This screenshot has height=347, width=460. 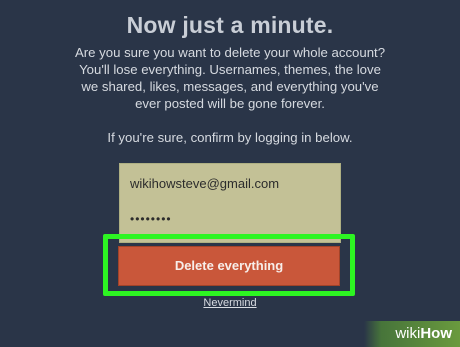 What do you see at coordinates (436, 333) in the screenshot?
I see `watermark-suffix: How` at bounding box center [436, 333].